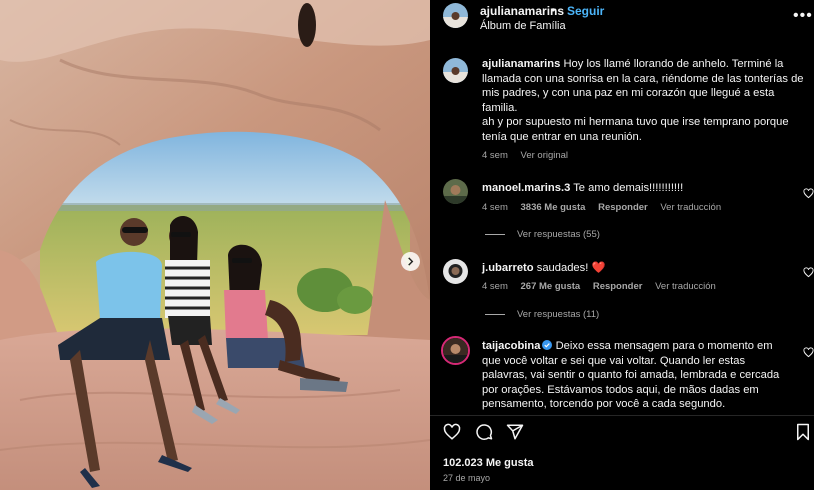  I want to click on caption-username: ajulianamarins, so click(521, 64).